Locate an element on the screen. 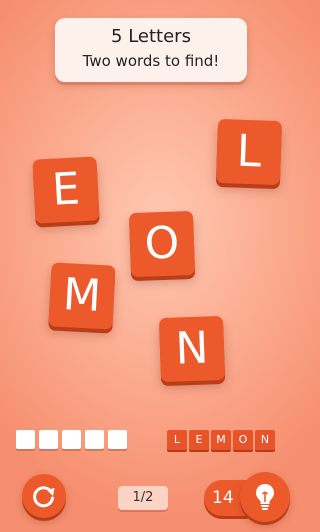 The image size is (320, 532). level-banner: 5 Letters Two words to find! is located at coordinates (151, 50).